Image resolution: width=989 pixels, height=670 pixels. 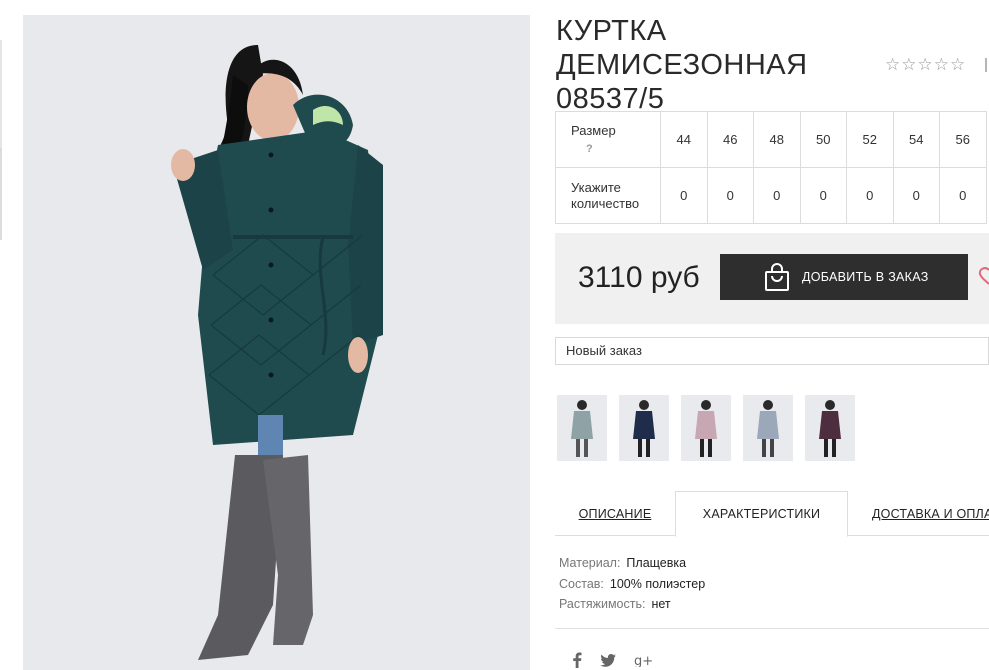 I want to click on add-to-order-label: ДОБАВИТЬ В ЗАКАЗ, so click(x=865, y=277).